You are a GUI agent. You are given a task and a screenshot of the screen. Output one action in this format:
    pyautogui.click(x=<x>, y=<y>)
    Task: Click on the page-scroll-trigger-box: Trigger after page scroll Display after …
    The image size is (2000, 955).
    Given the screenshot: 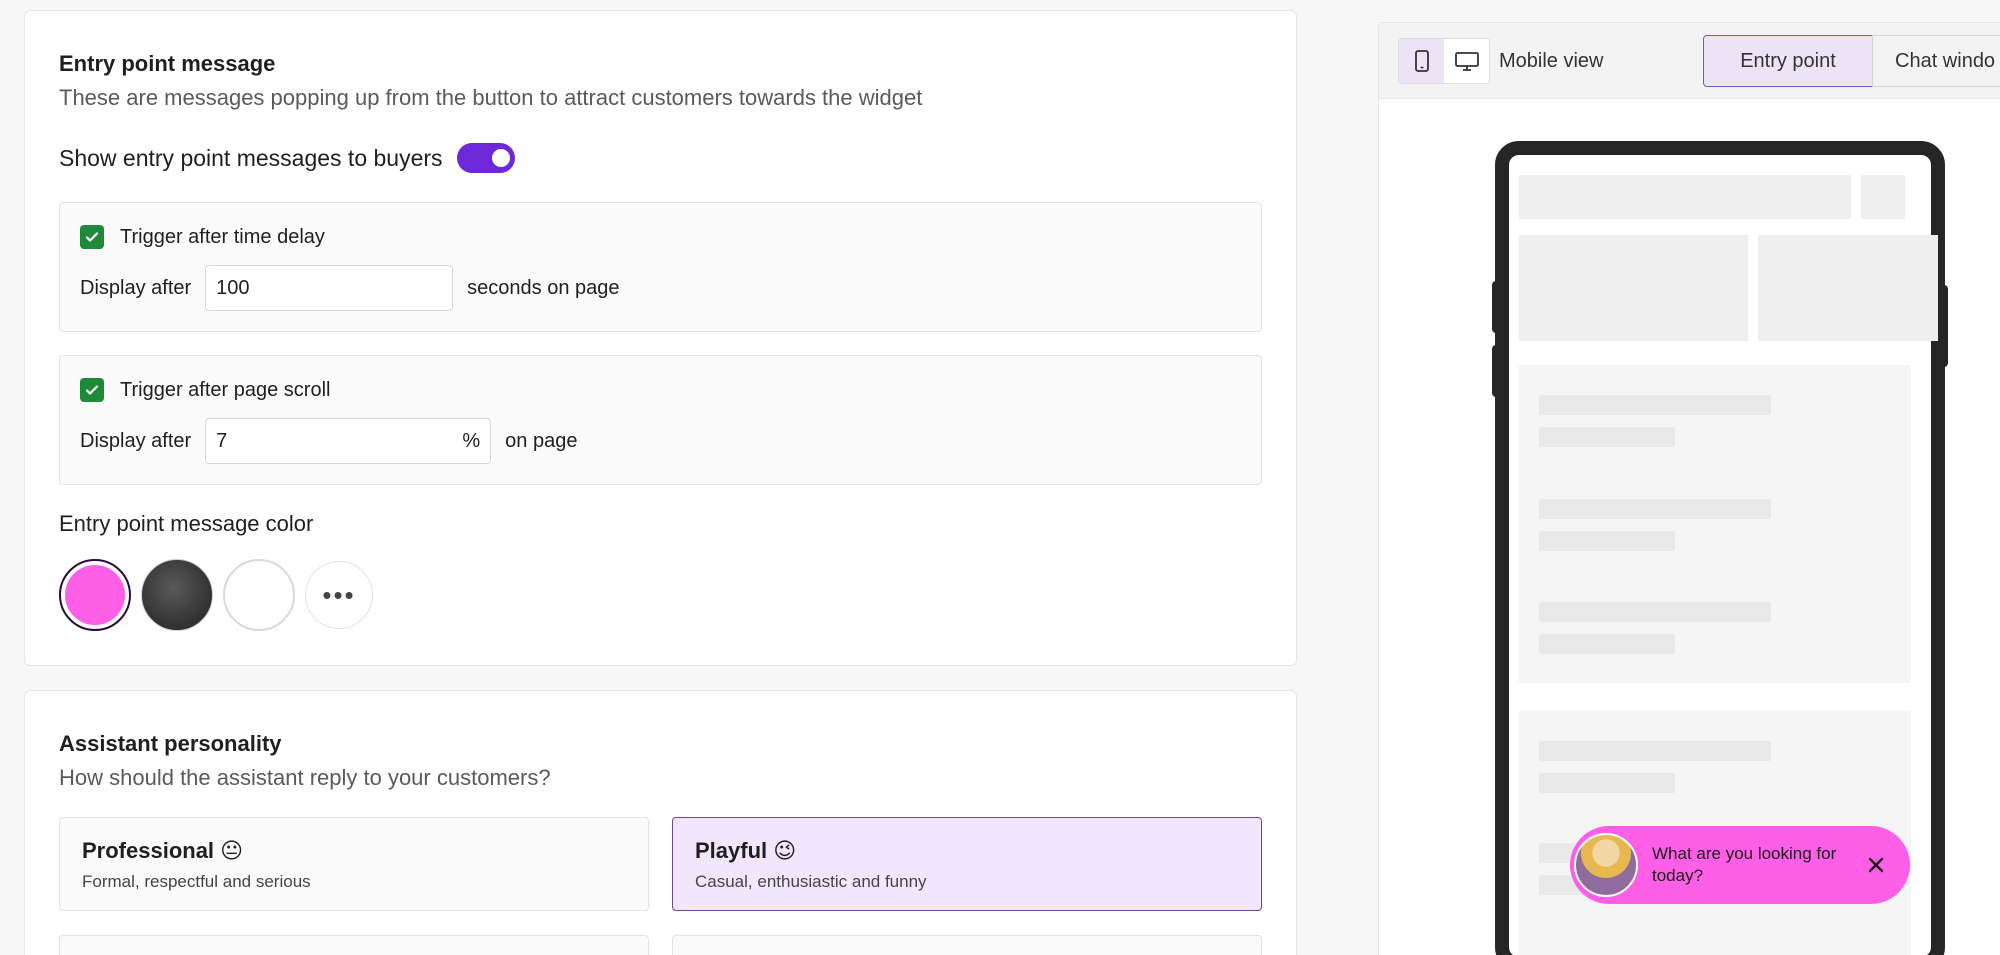 What is the action you would take?
    pyautogui.click(x=660, y=420)
    